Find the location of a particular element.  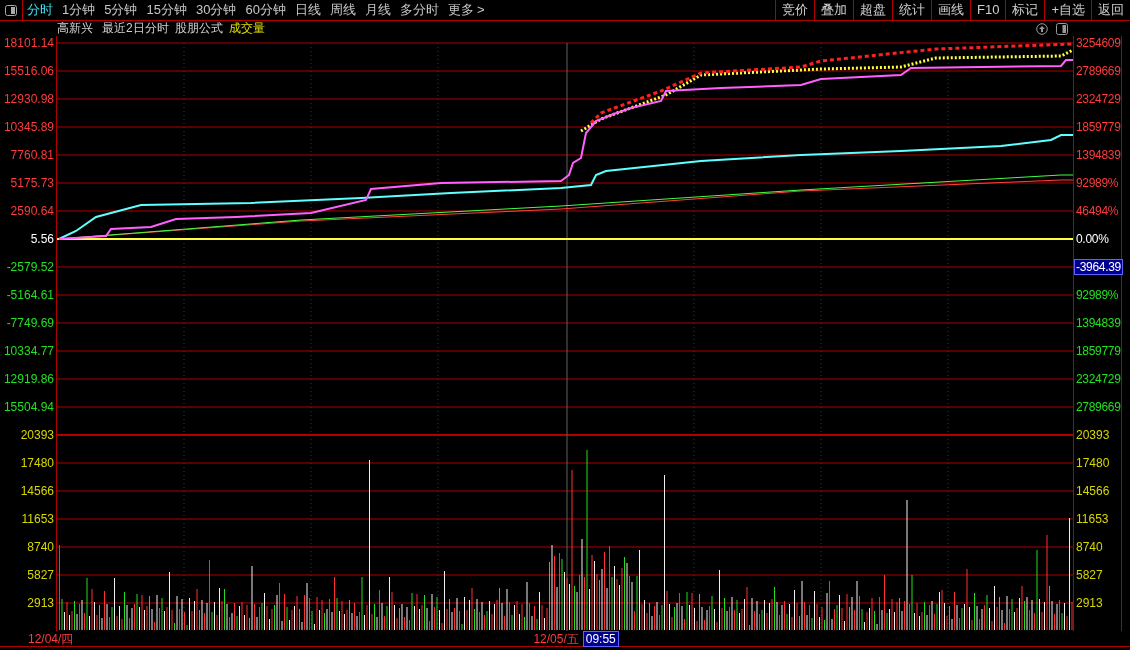

stock-name: 高新兴 is located at coordinates (75, 28).